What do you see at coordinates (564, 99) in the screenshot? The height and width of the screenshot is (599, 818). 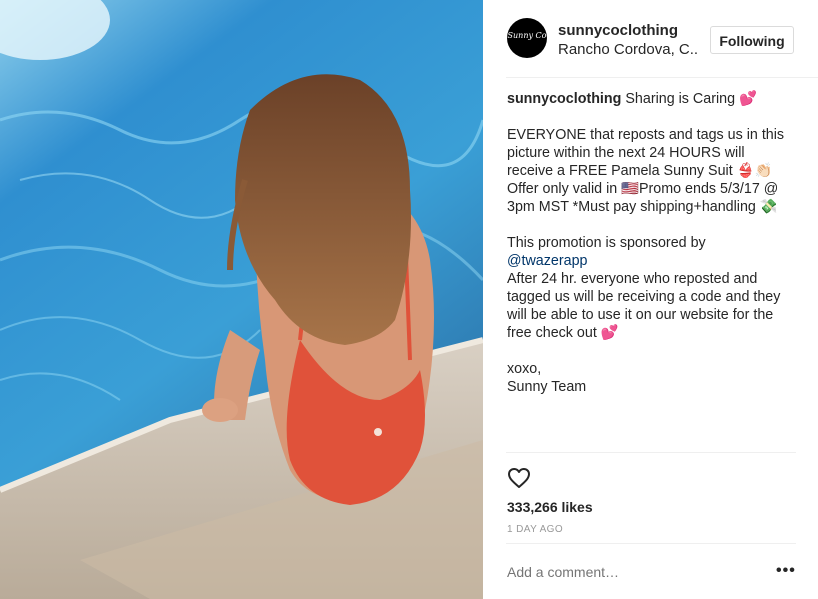 I see `caption-username: sunnycoclothing` at bounding box center [564, 99].